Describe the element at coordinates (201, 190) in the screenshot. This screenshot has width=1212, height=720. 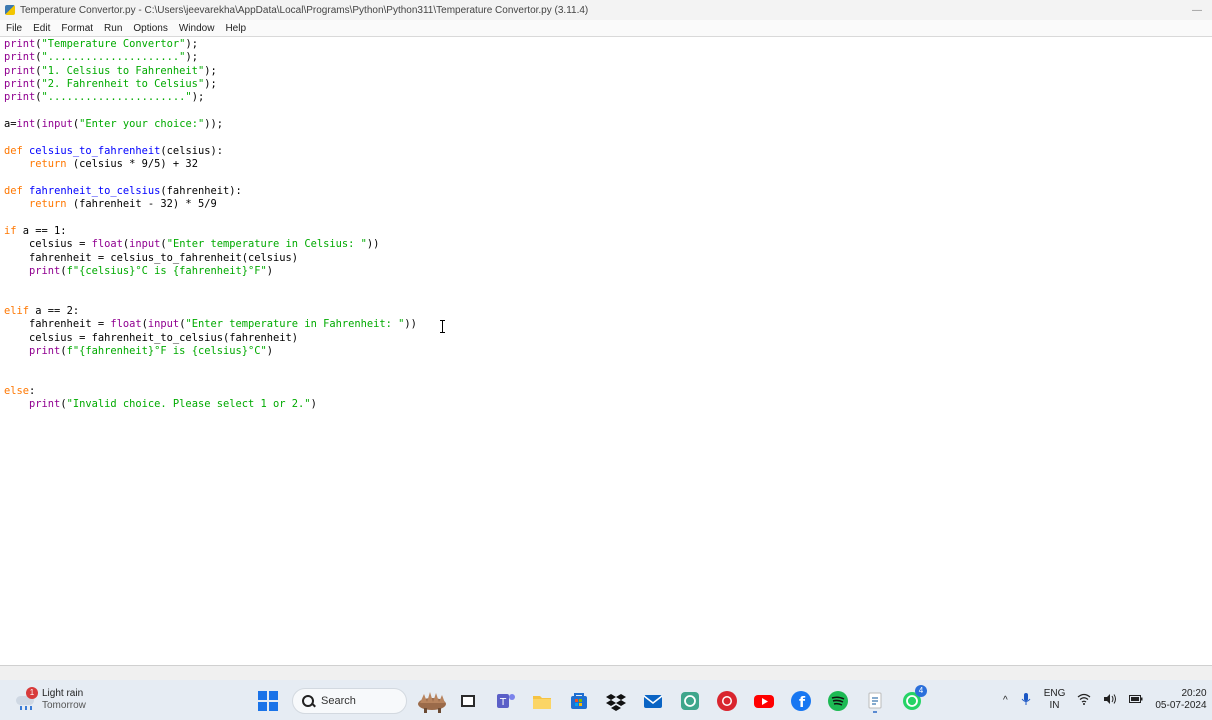
I see `code-token: (fahrenheit):` at that location.